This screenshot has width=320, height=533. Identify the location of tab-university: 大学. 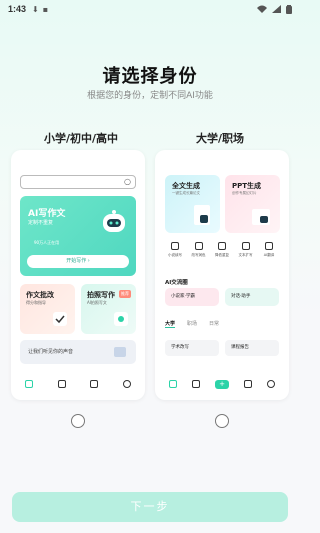
(170, 324).